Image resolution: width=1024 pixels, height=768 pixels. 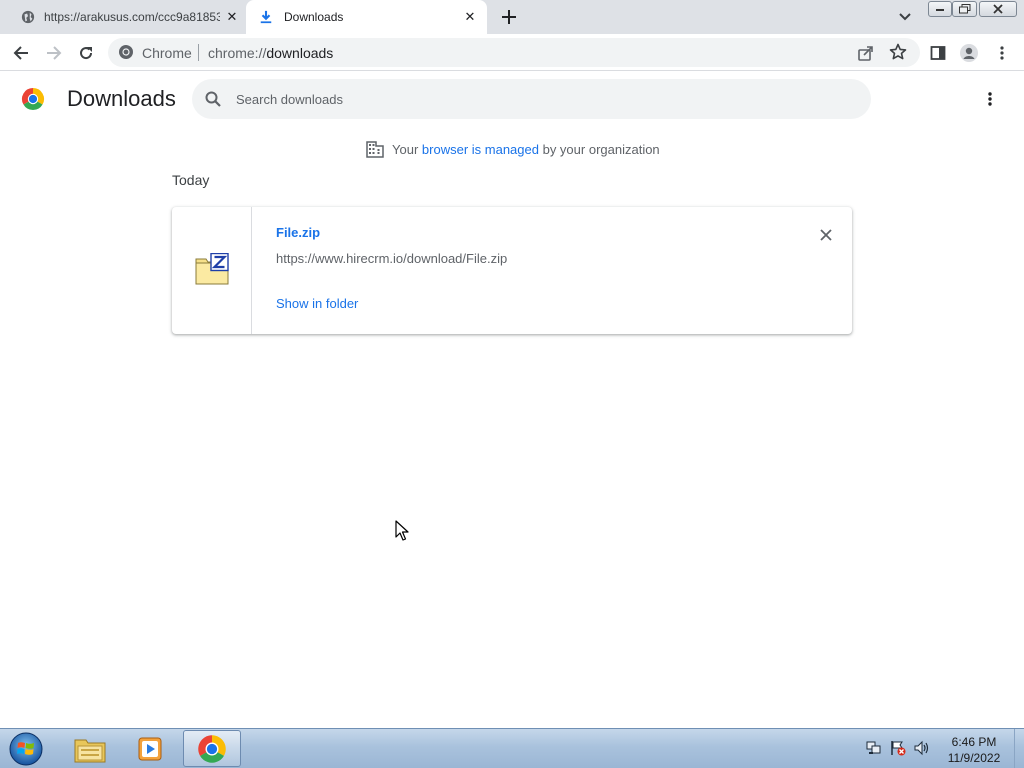 What do you see at coordinates (405, 149) in the screenshot?
I see `managed-prefix: Your` at bounding box center [405, 149].